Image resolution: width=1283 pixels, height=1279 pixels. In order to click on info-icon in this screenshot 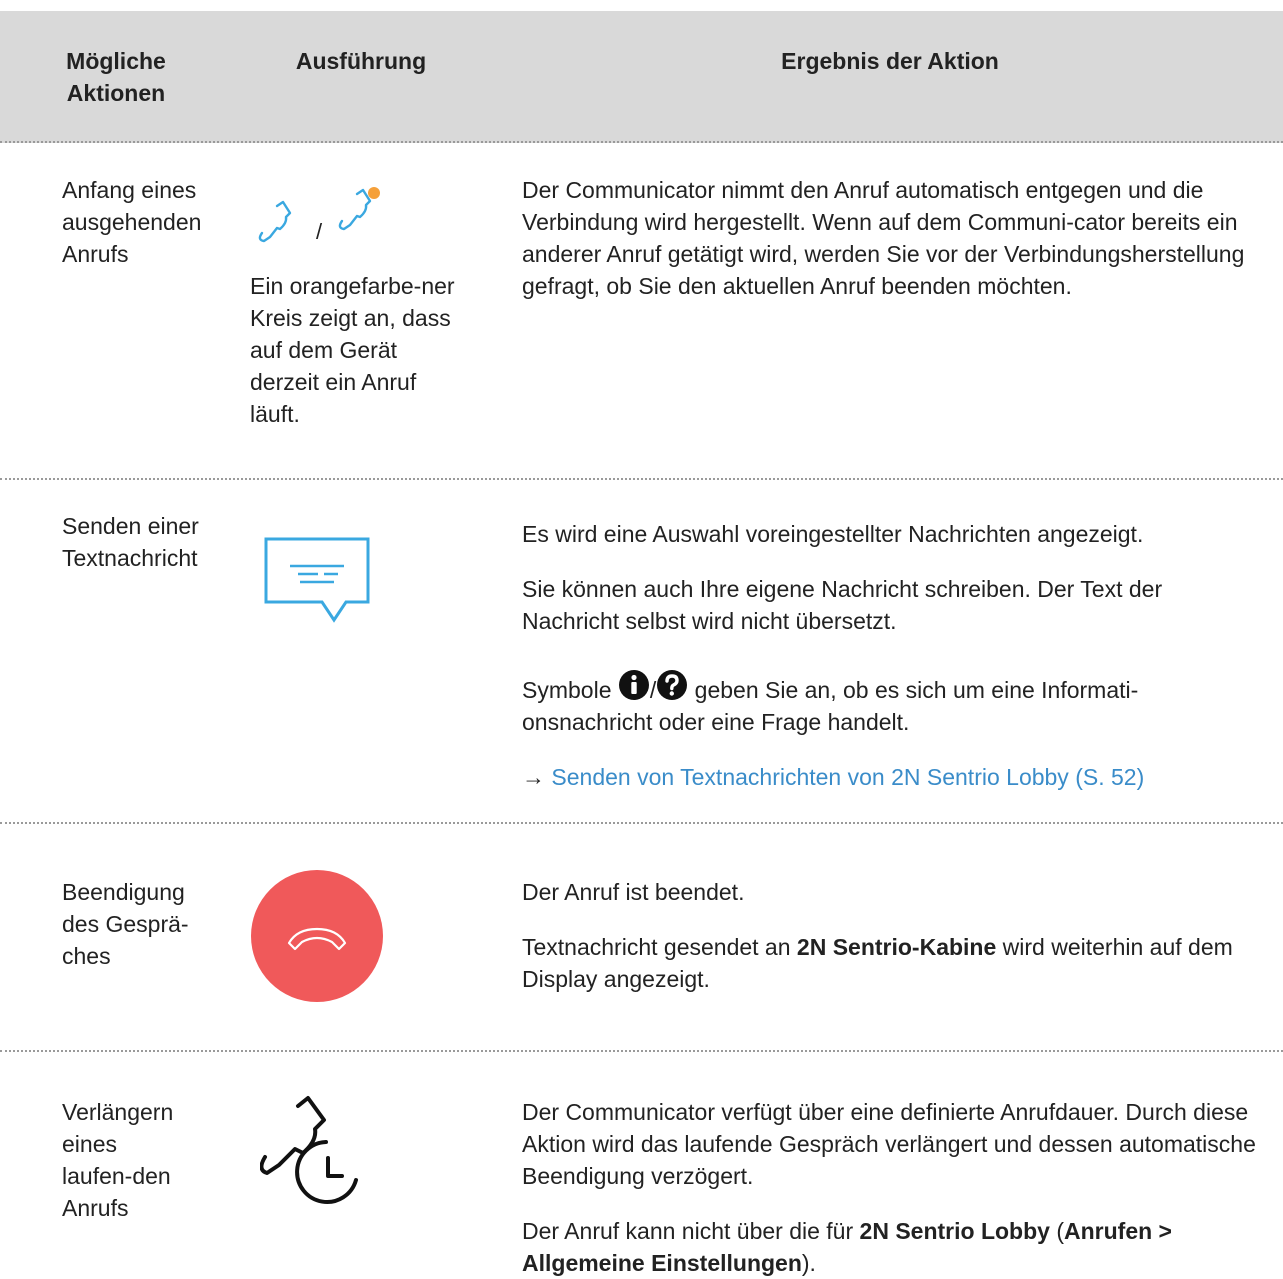, I will do `click(633, 685)`.